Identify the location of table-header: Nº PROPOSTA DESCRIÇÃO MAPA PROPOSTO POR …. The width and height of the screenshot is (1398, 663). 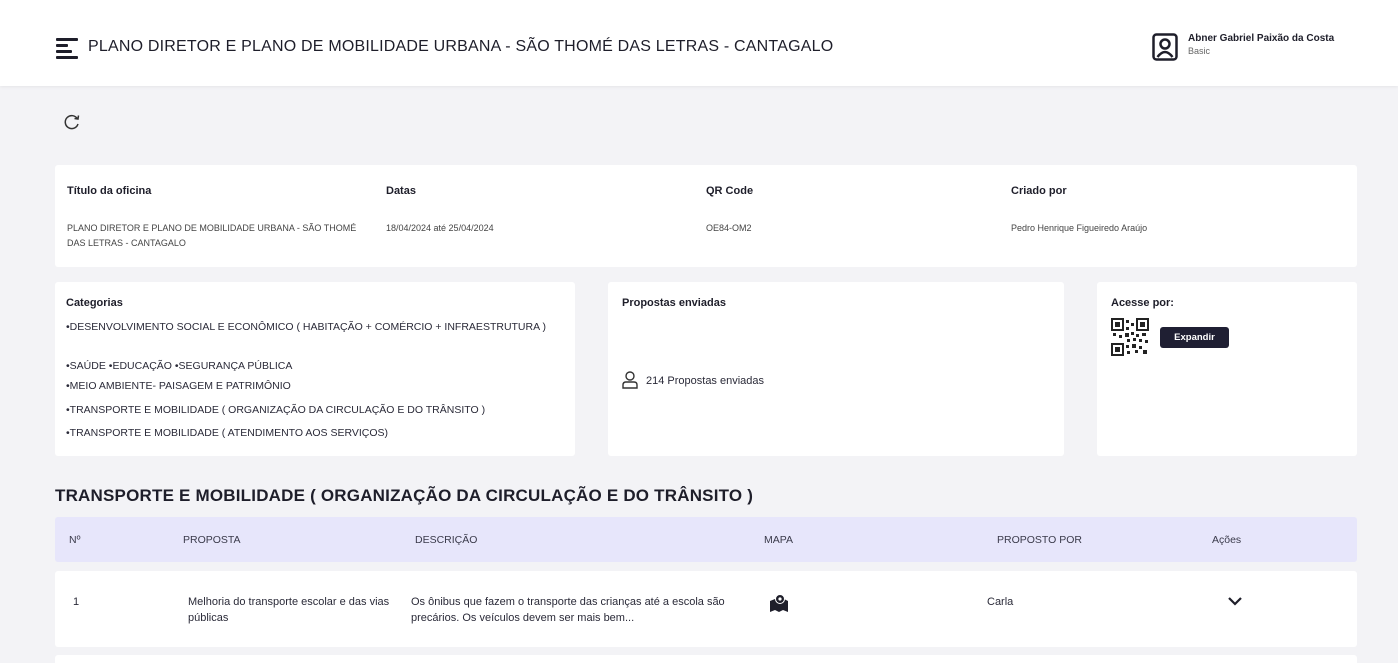
(706, 539).